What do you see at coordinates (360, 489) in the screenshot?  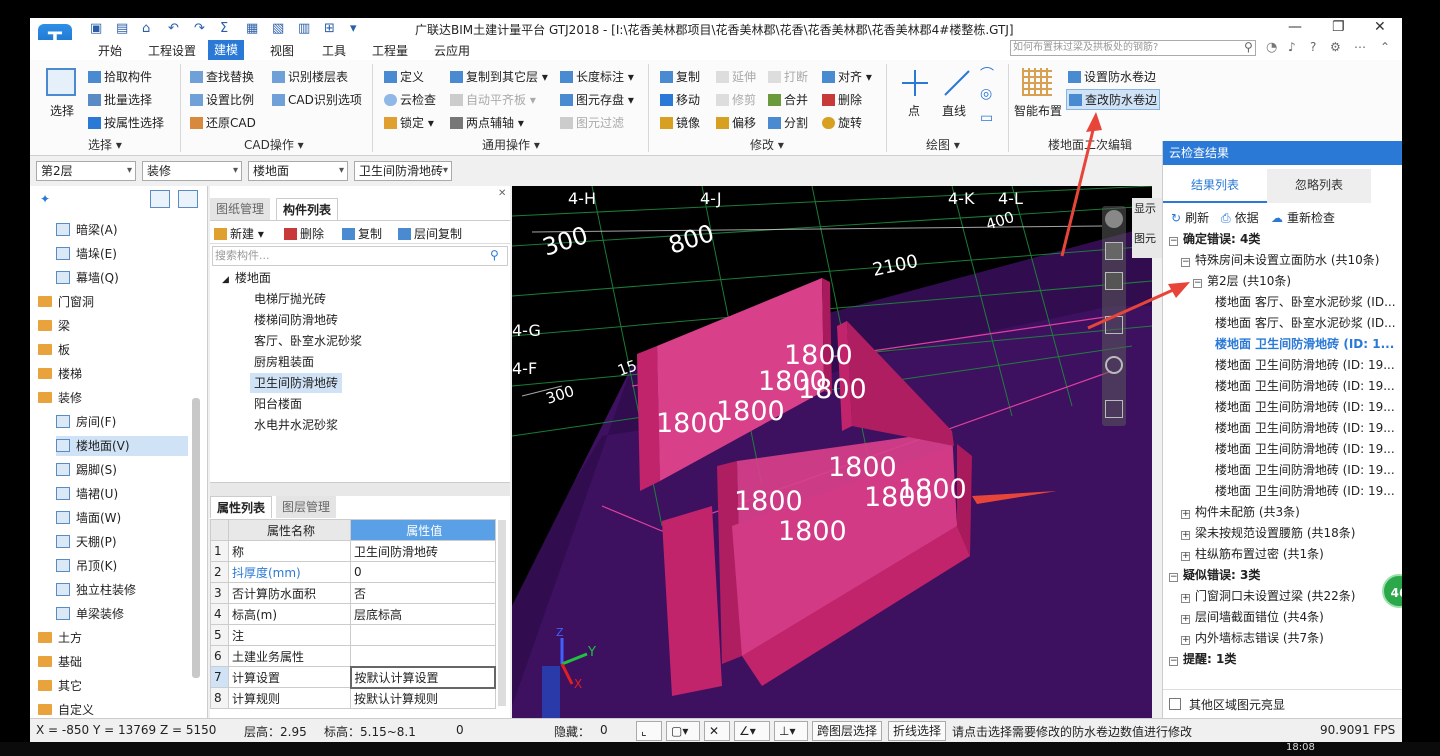 I see `splitter` at bounding box center [360, 489].